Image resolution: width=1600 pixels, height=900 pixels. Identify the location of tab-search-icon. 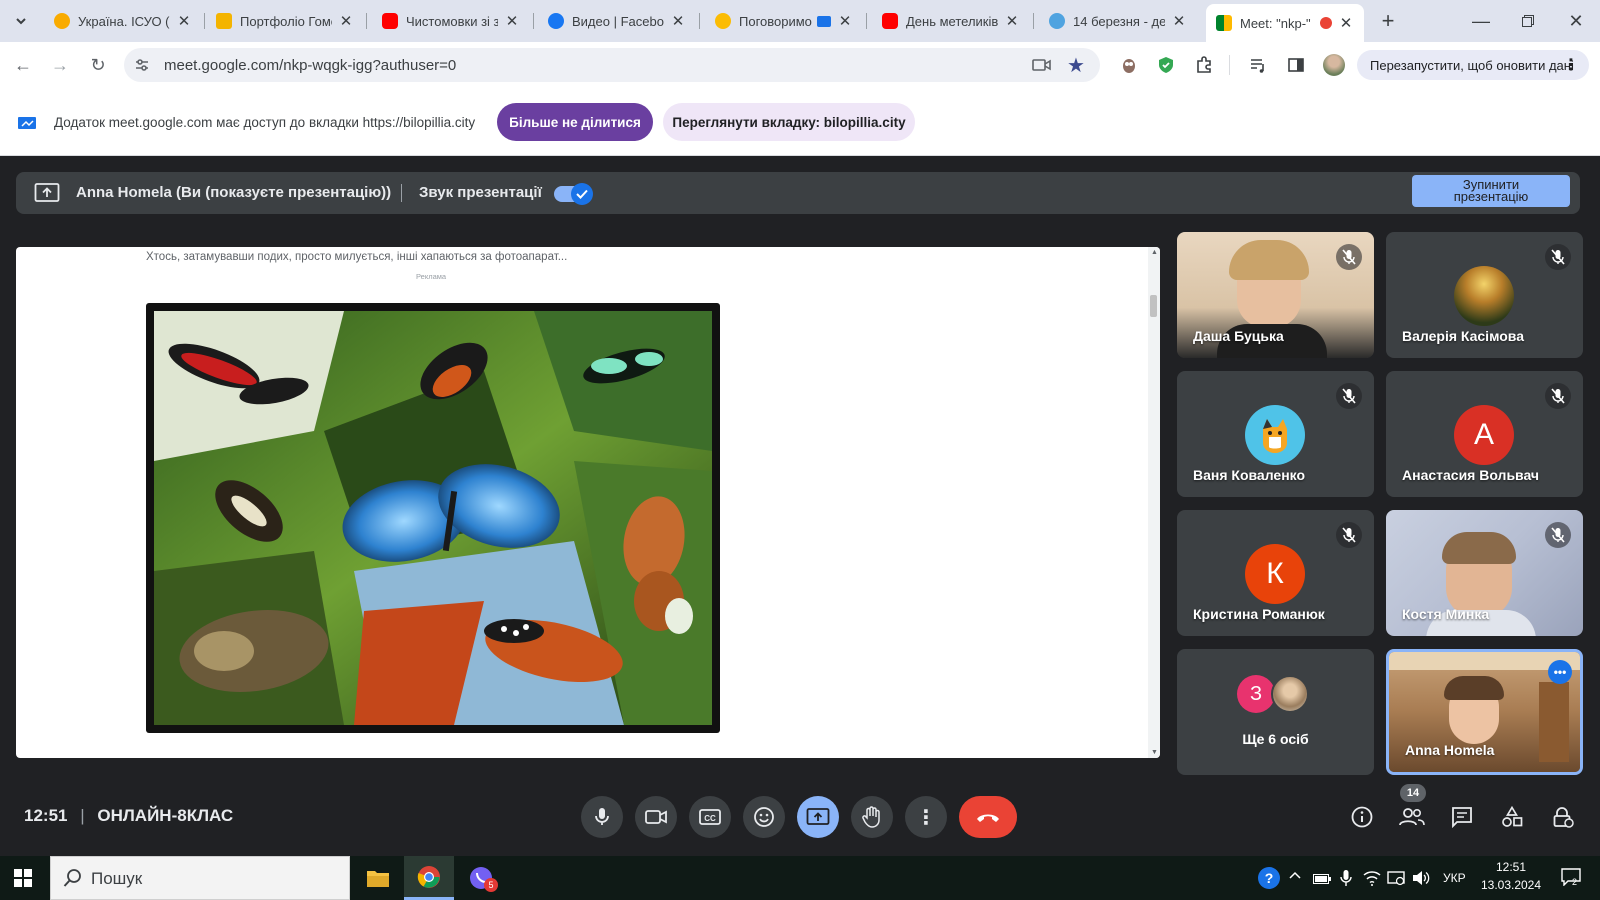
(21, 21).